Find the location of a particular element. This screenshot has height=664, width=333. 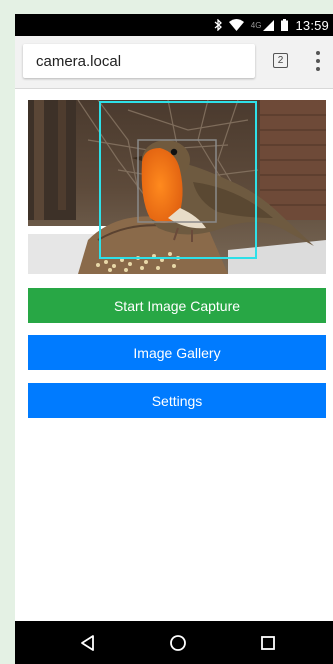

bluetooth-icon is located at coordinates (218, 25).